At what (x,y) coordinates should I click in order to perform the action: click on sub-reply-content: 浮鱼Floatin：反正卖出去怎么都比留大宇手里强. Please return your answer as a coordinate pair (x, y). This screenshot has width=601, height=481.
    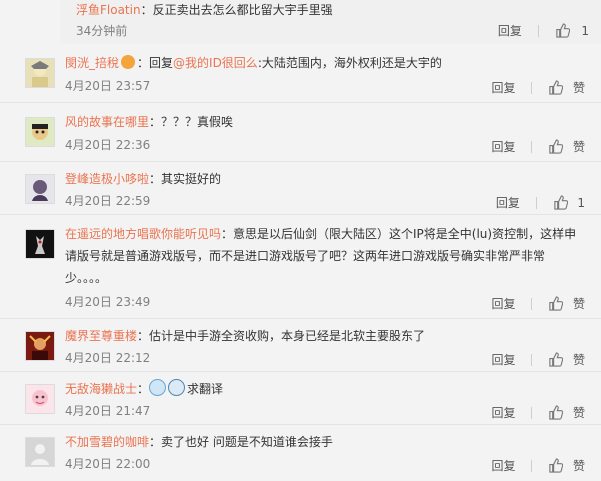
    Looking at the image, I should click on (204, 9).